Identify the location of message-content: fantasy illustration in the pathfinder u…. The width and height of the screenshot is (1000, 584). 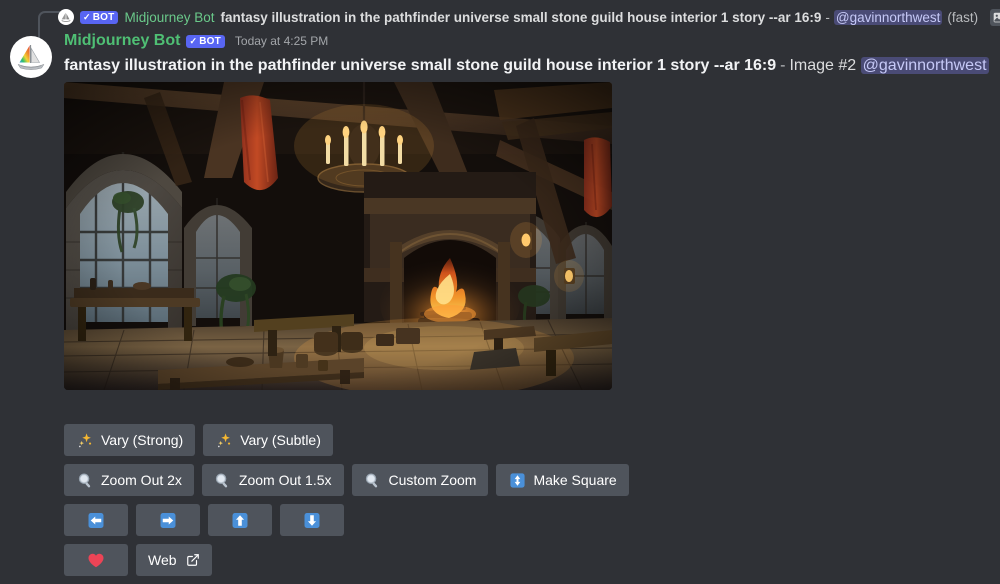
(532, 66).